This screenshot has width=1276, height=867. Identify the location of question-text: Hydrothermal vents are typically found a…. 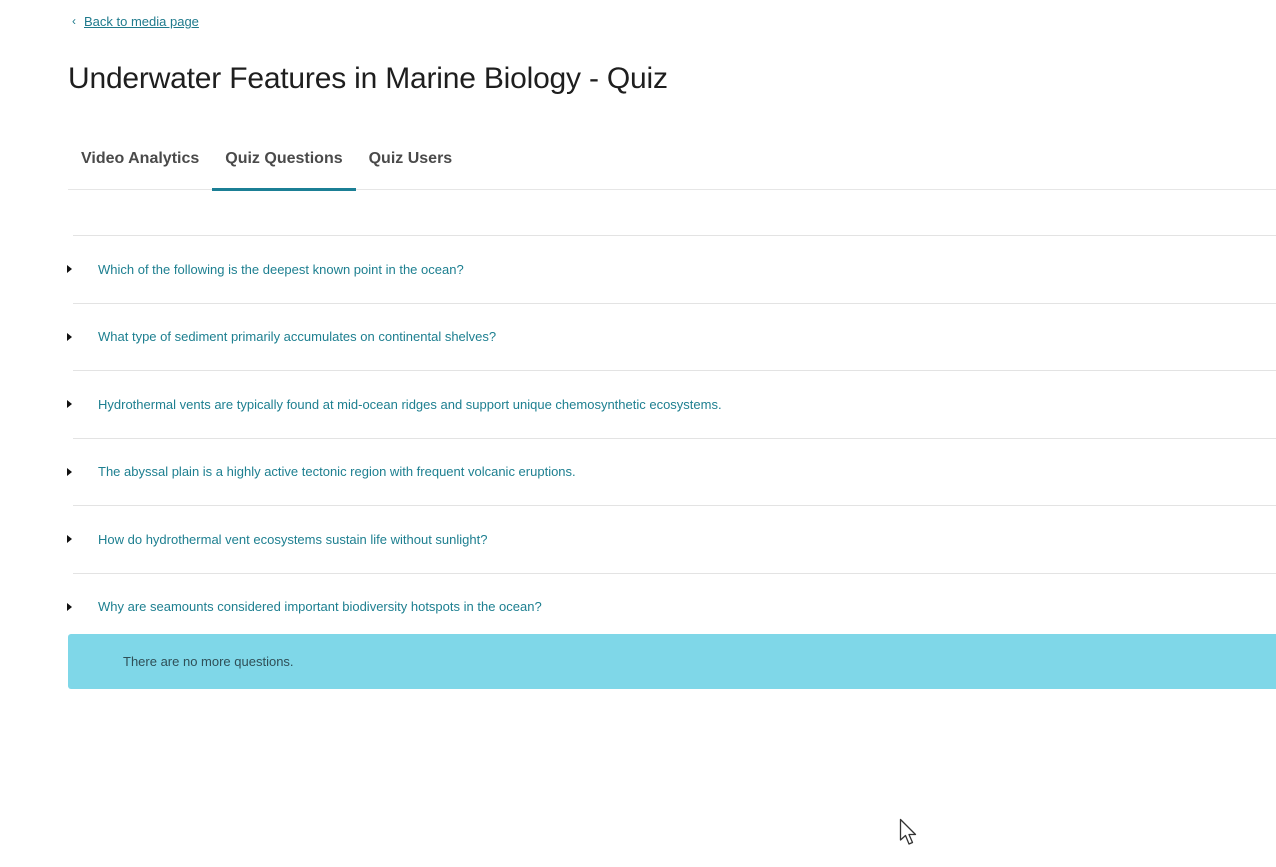
(410, 404).